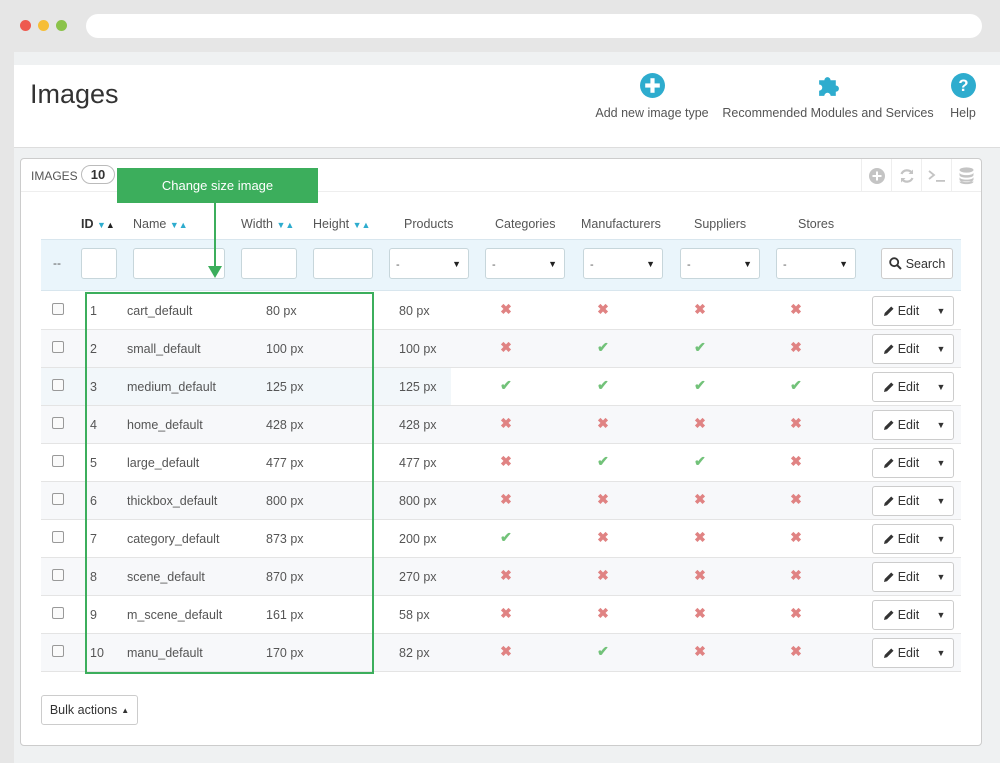  What do you see at coordinates (99, 263) in the screenshot?
I see `filter-id-input` at bounding box center [99, 263].